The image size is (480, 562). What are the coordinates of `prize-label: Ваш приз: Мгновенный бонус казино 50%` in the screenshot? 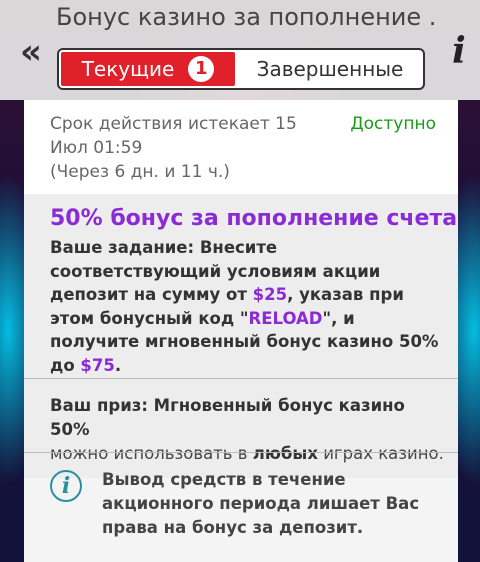 It's located at (227, 417).